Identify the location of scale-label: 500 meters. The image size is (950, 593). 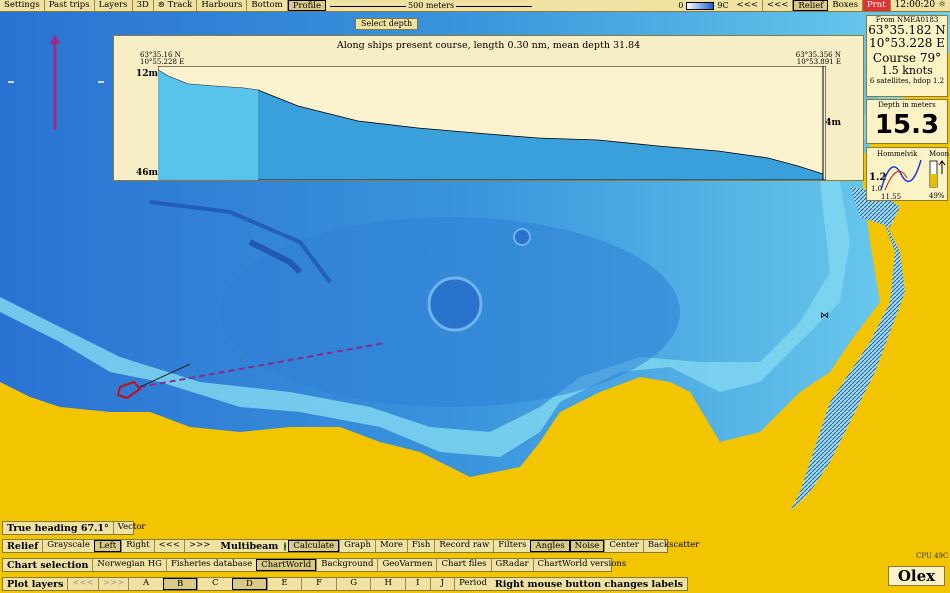
(431, 5).